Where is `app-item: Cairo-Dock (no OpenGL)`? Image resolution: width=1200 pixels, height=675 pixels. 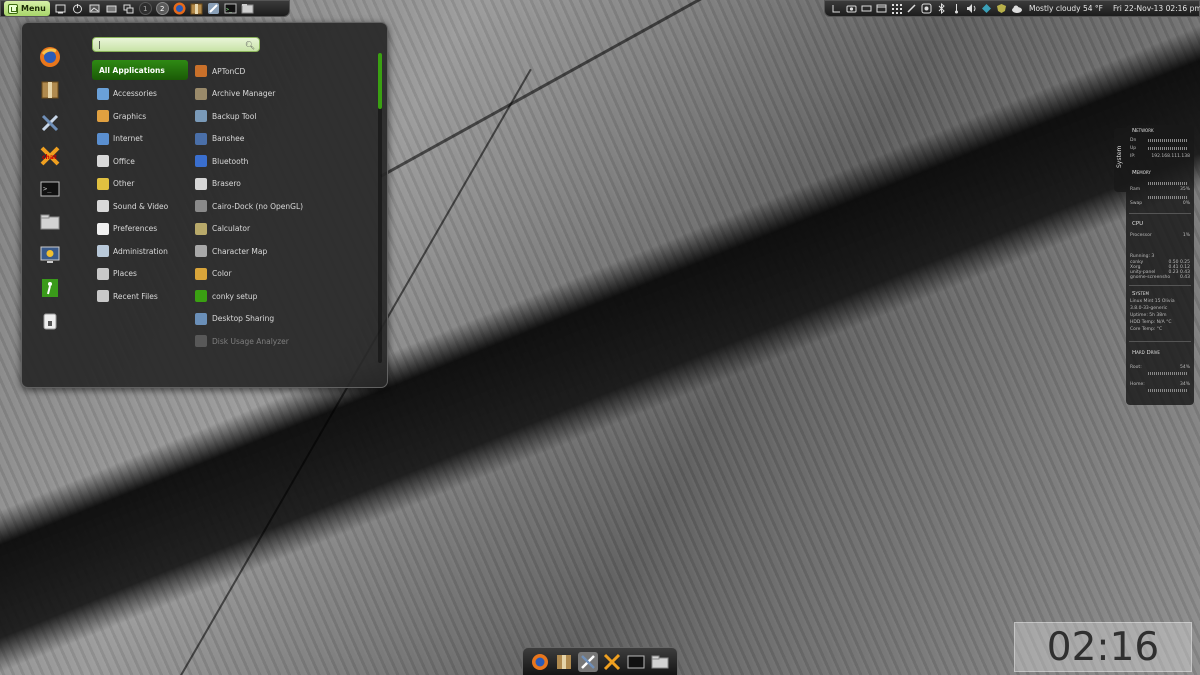
app-item: Cairo-Dock (no OpenGL) is located at coordinates (285, 206).